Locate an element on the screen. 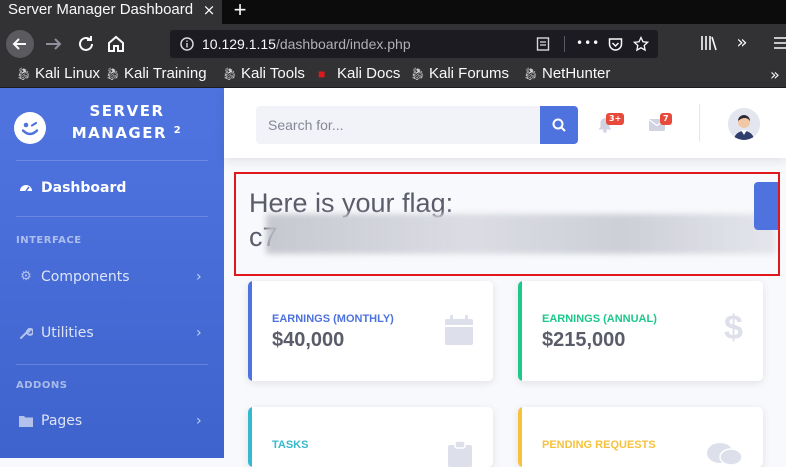 Image resolution: width=786 pixels, height=467 pixels. sidebar-heading-addons: ADDONS is located at coordinates (42, 385).